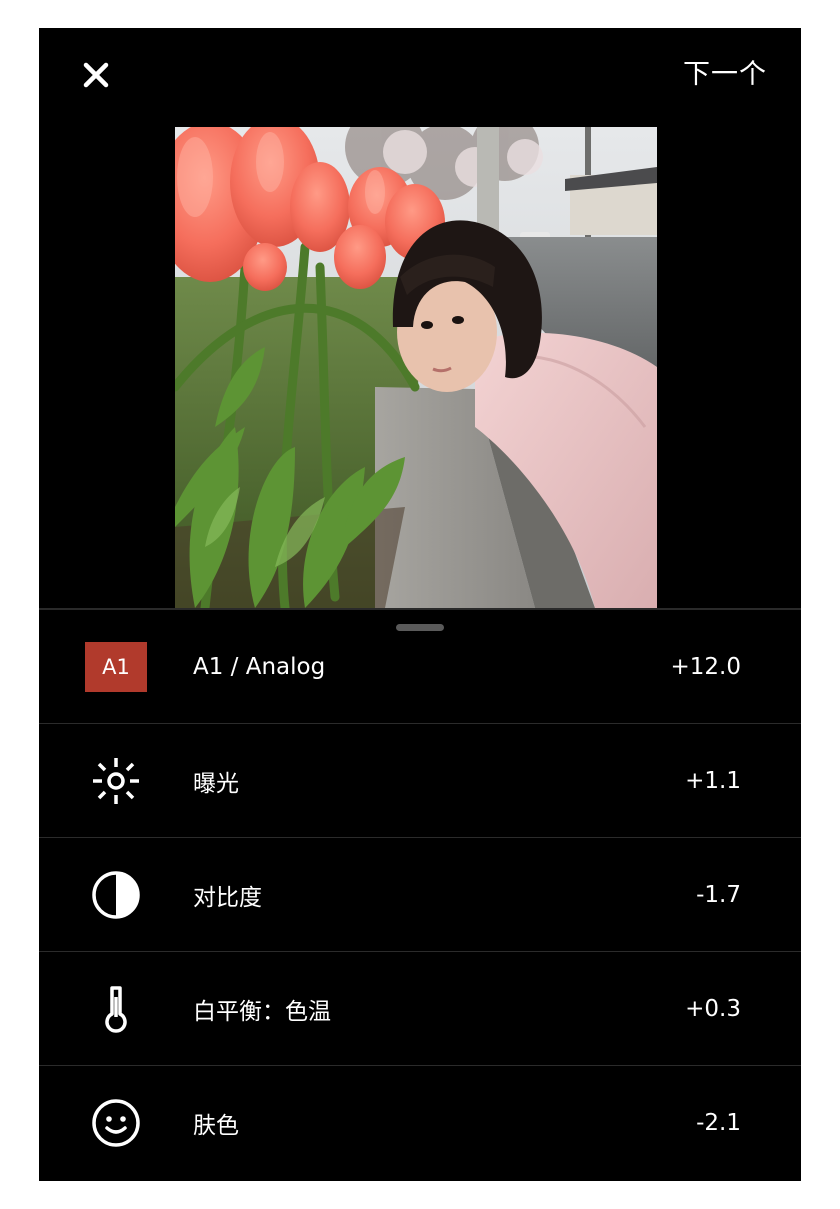 The height and width of the screenshot is (1209, 840). What do you see at coordinates (216, 1125) in the screenshot?
I see `adjustment-label: 肤色` at bounding box center [216, 1125].